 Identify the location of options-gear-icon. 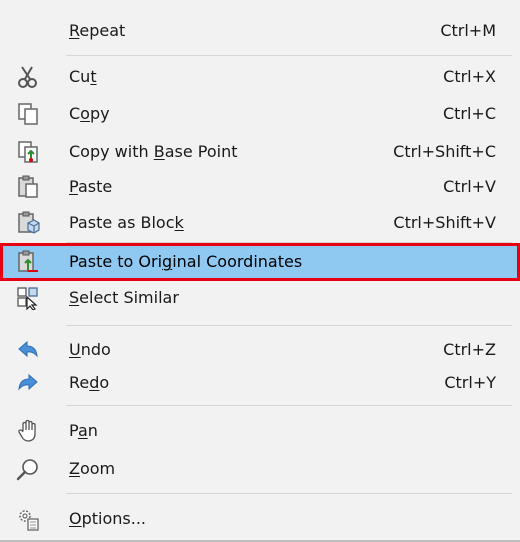
(29, 520).